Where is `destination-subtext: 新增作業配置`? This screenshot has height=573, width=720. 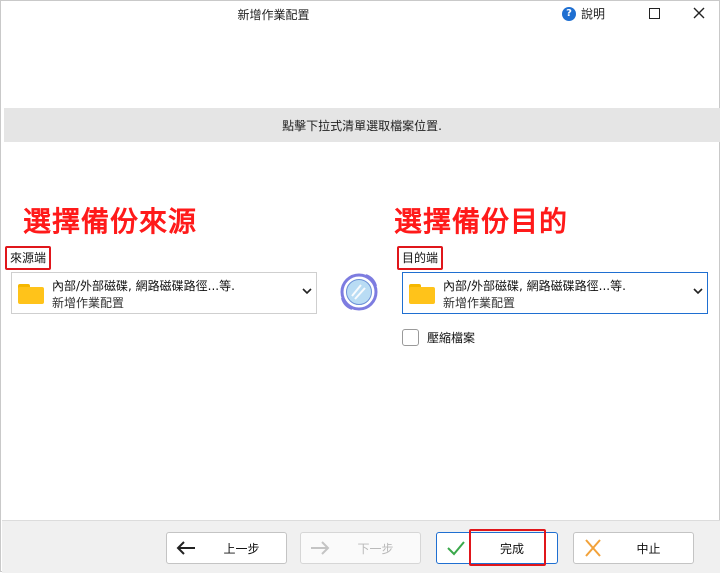 destination-subtext: 新增作業配置 is located at coordinates (479, 303).